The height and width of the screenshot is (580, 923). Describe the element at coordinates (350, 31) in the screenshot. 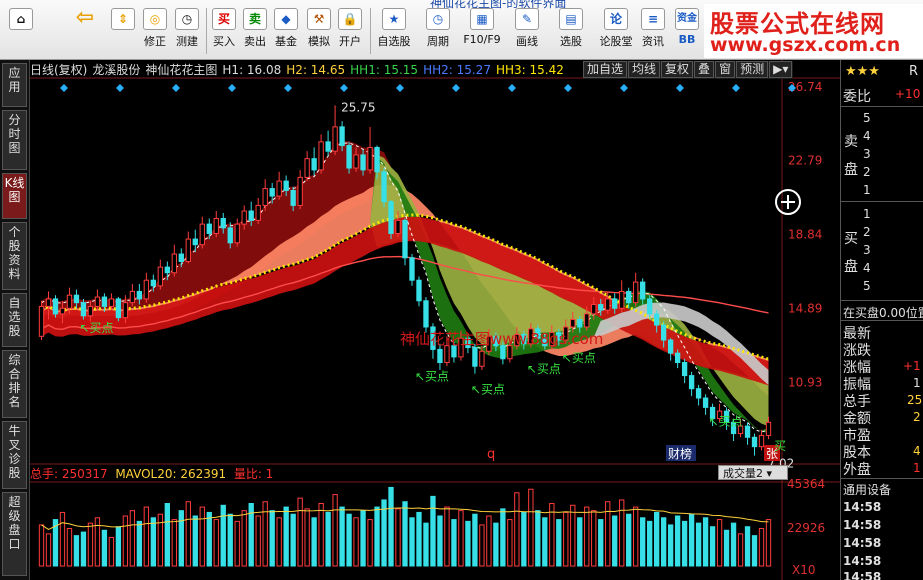

I see `open-account-button: 🔒 开户` at that location.